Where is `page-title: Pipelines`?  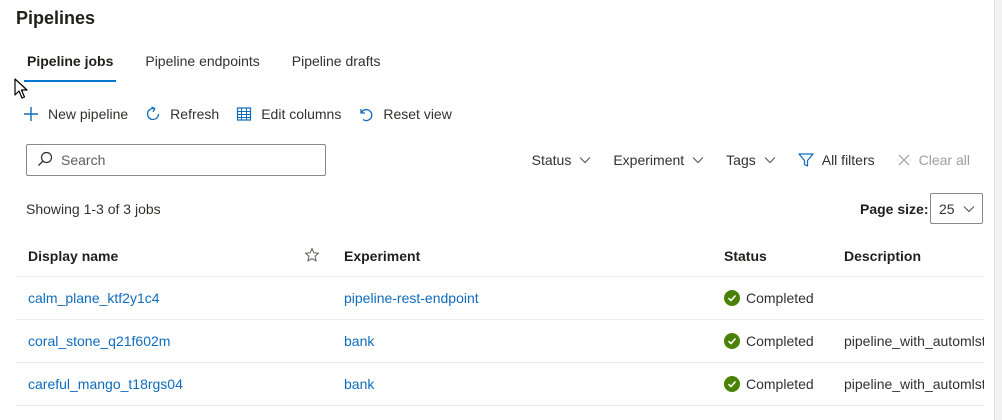 page-title: Pipelines is located at coordinates (56, 18).